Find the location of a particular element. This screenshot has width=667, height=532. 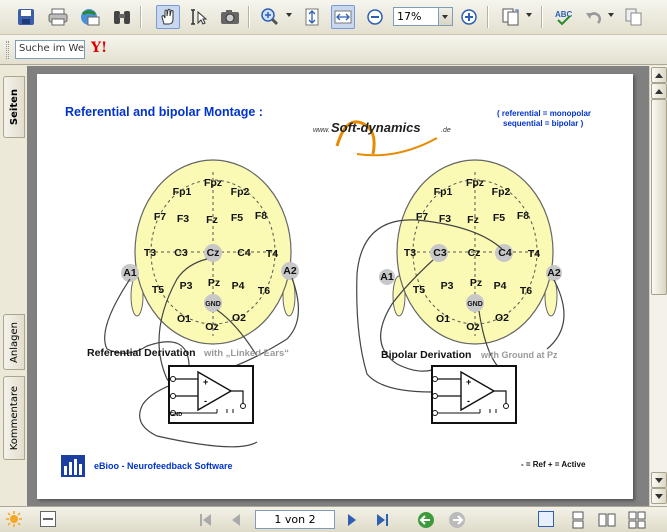

layout-menu-caret is located at coordinates (529, 15).